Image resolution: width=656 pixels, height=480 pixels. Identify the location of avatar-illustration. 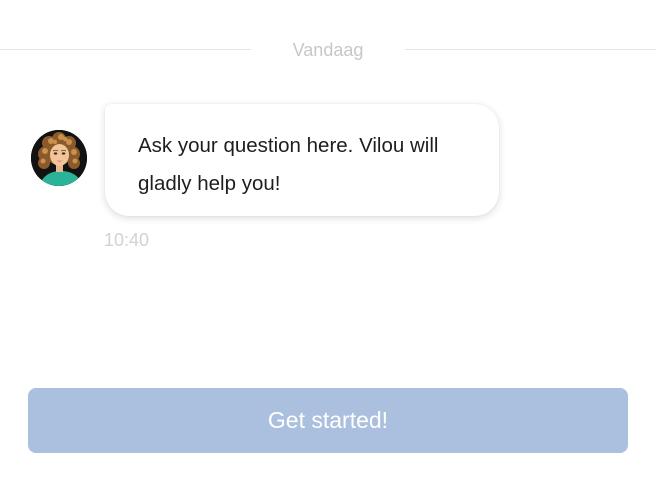
(59, 158).